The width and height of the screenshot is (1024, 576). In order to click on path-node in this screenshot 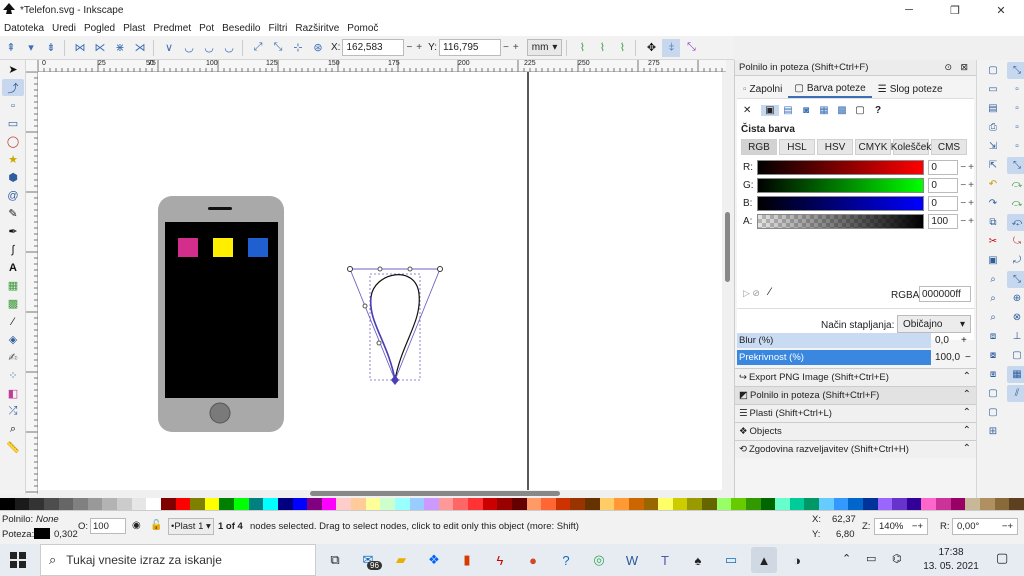, I will do `click(379, 343)`.